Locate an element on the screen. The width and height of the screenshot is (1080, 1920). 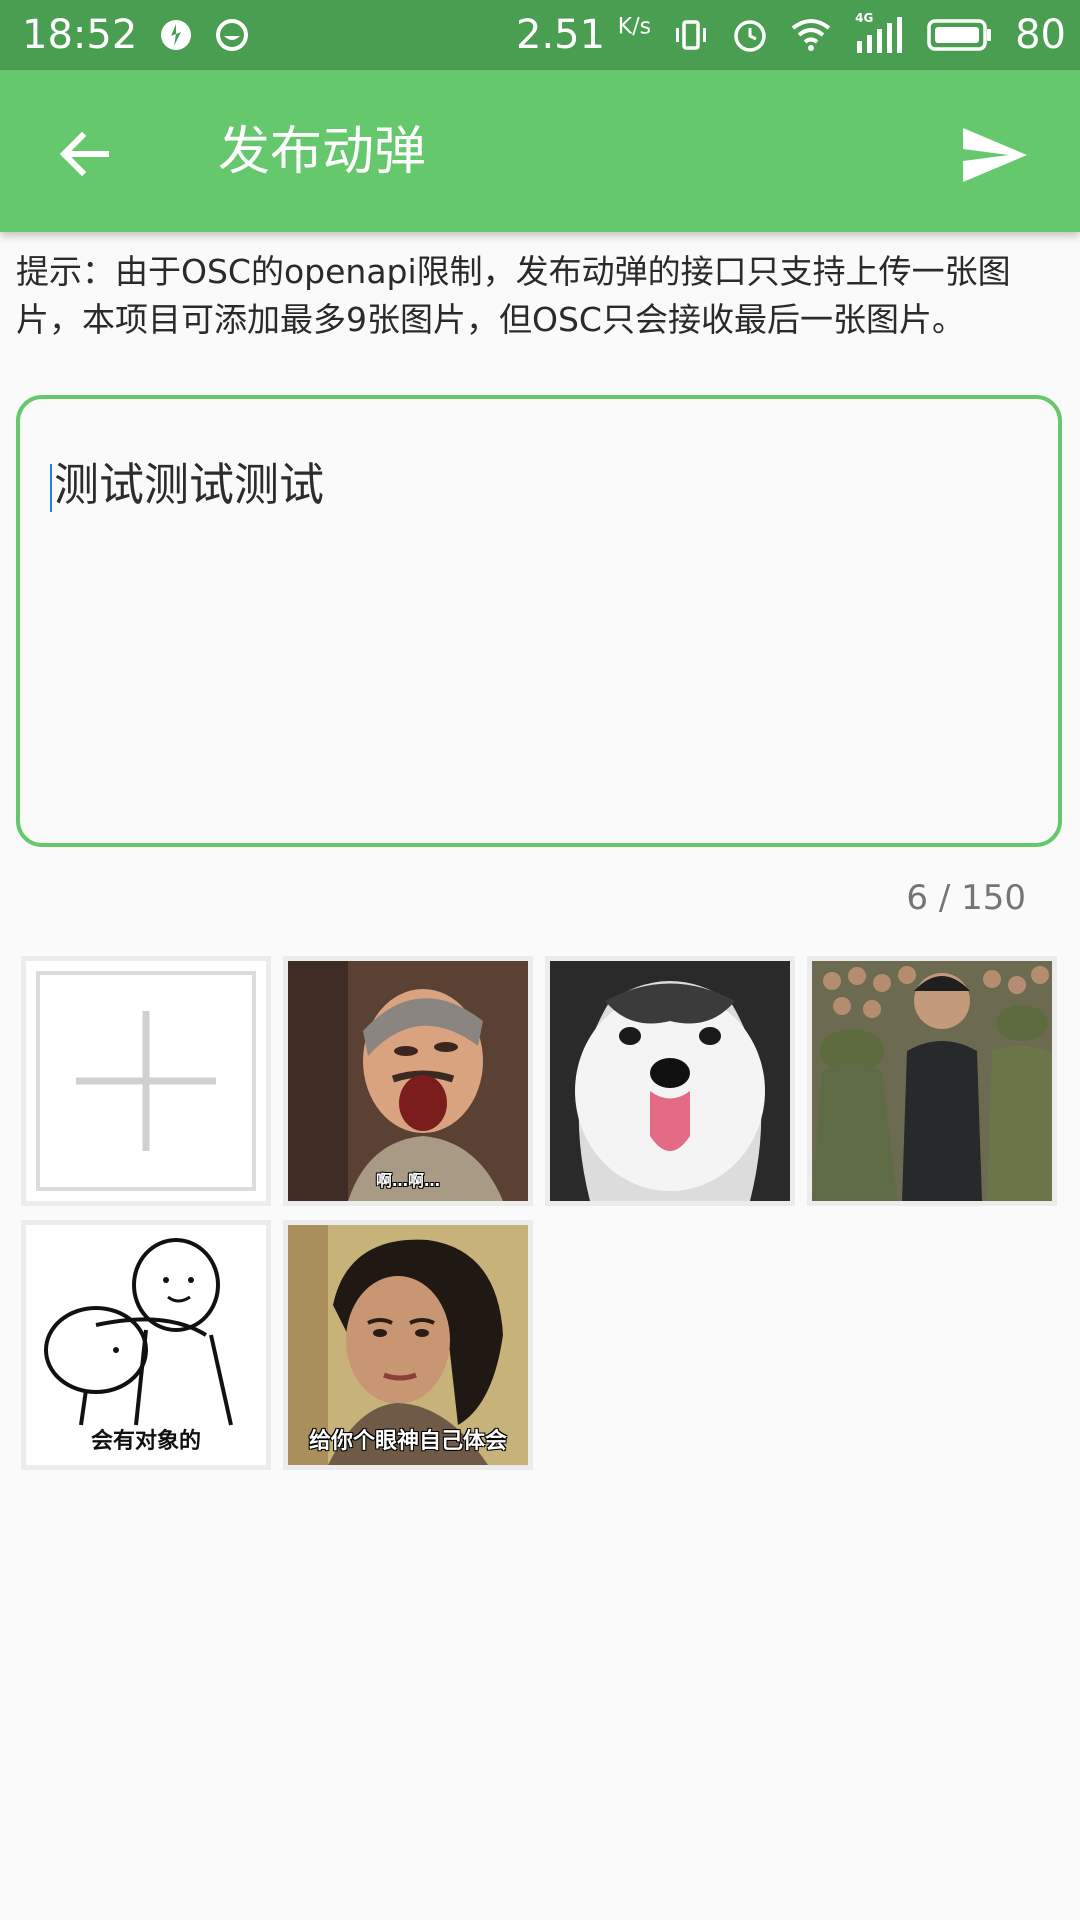
status-left: 18:52 is located at coordinates (135, 35).